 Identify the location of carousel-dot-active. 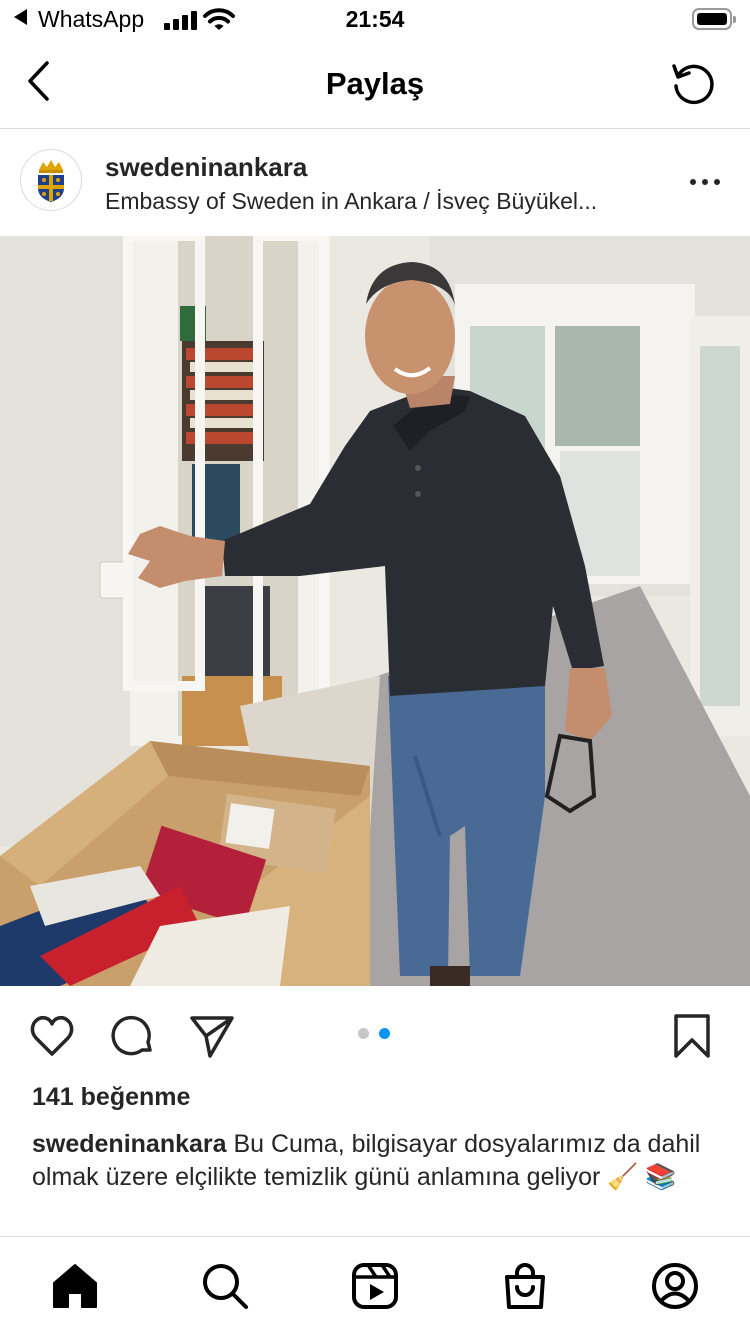
(384, 1033).